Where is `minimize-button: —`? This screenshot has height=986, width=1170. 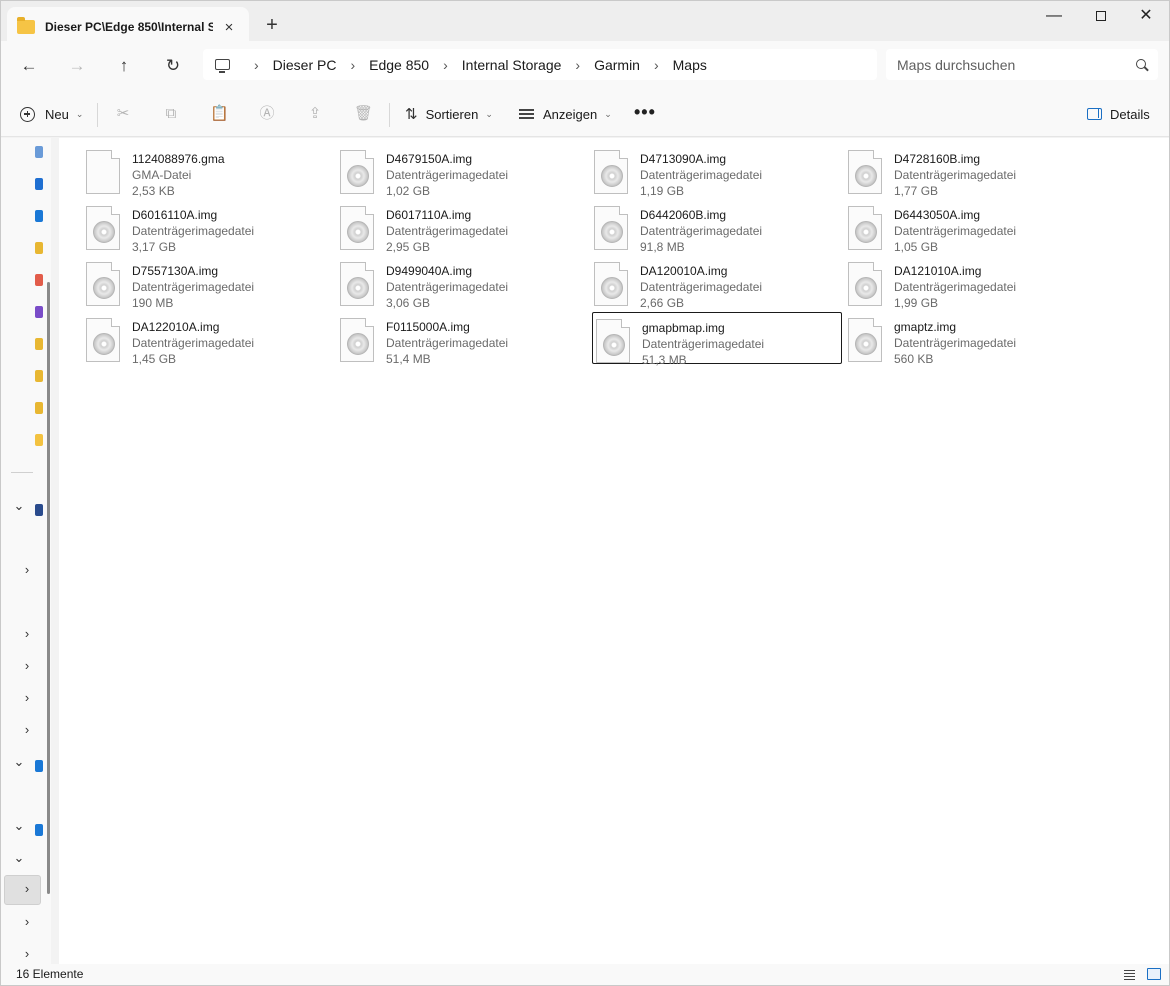
minimize-button: — is located at coordinates (1054, 17).